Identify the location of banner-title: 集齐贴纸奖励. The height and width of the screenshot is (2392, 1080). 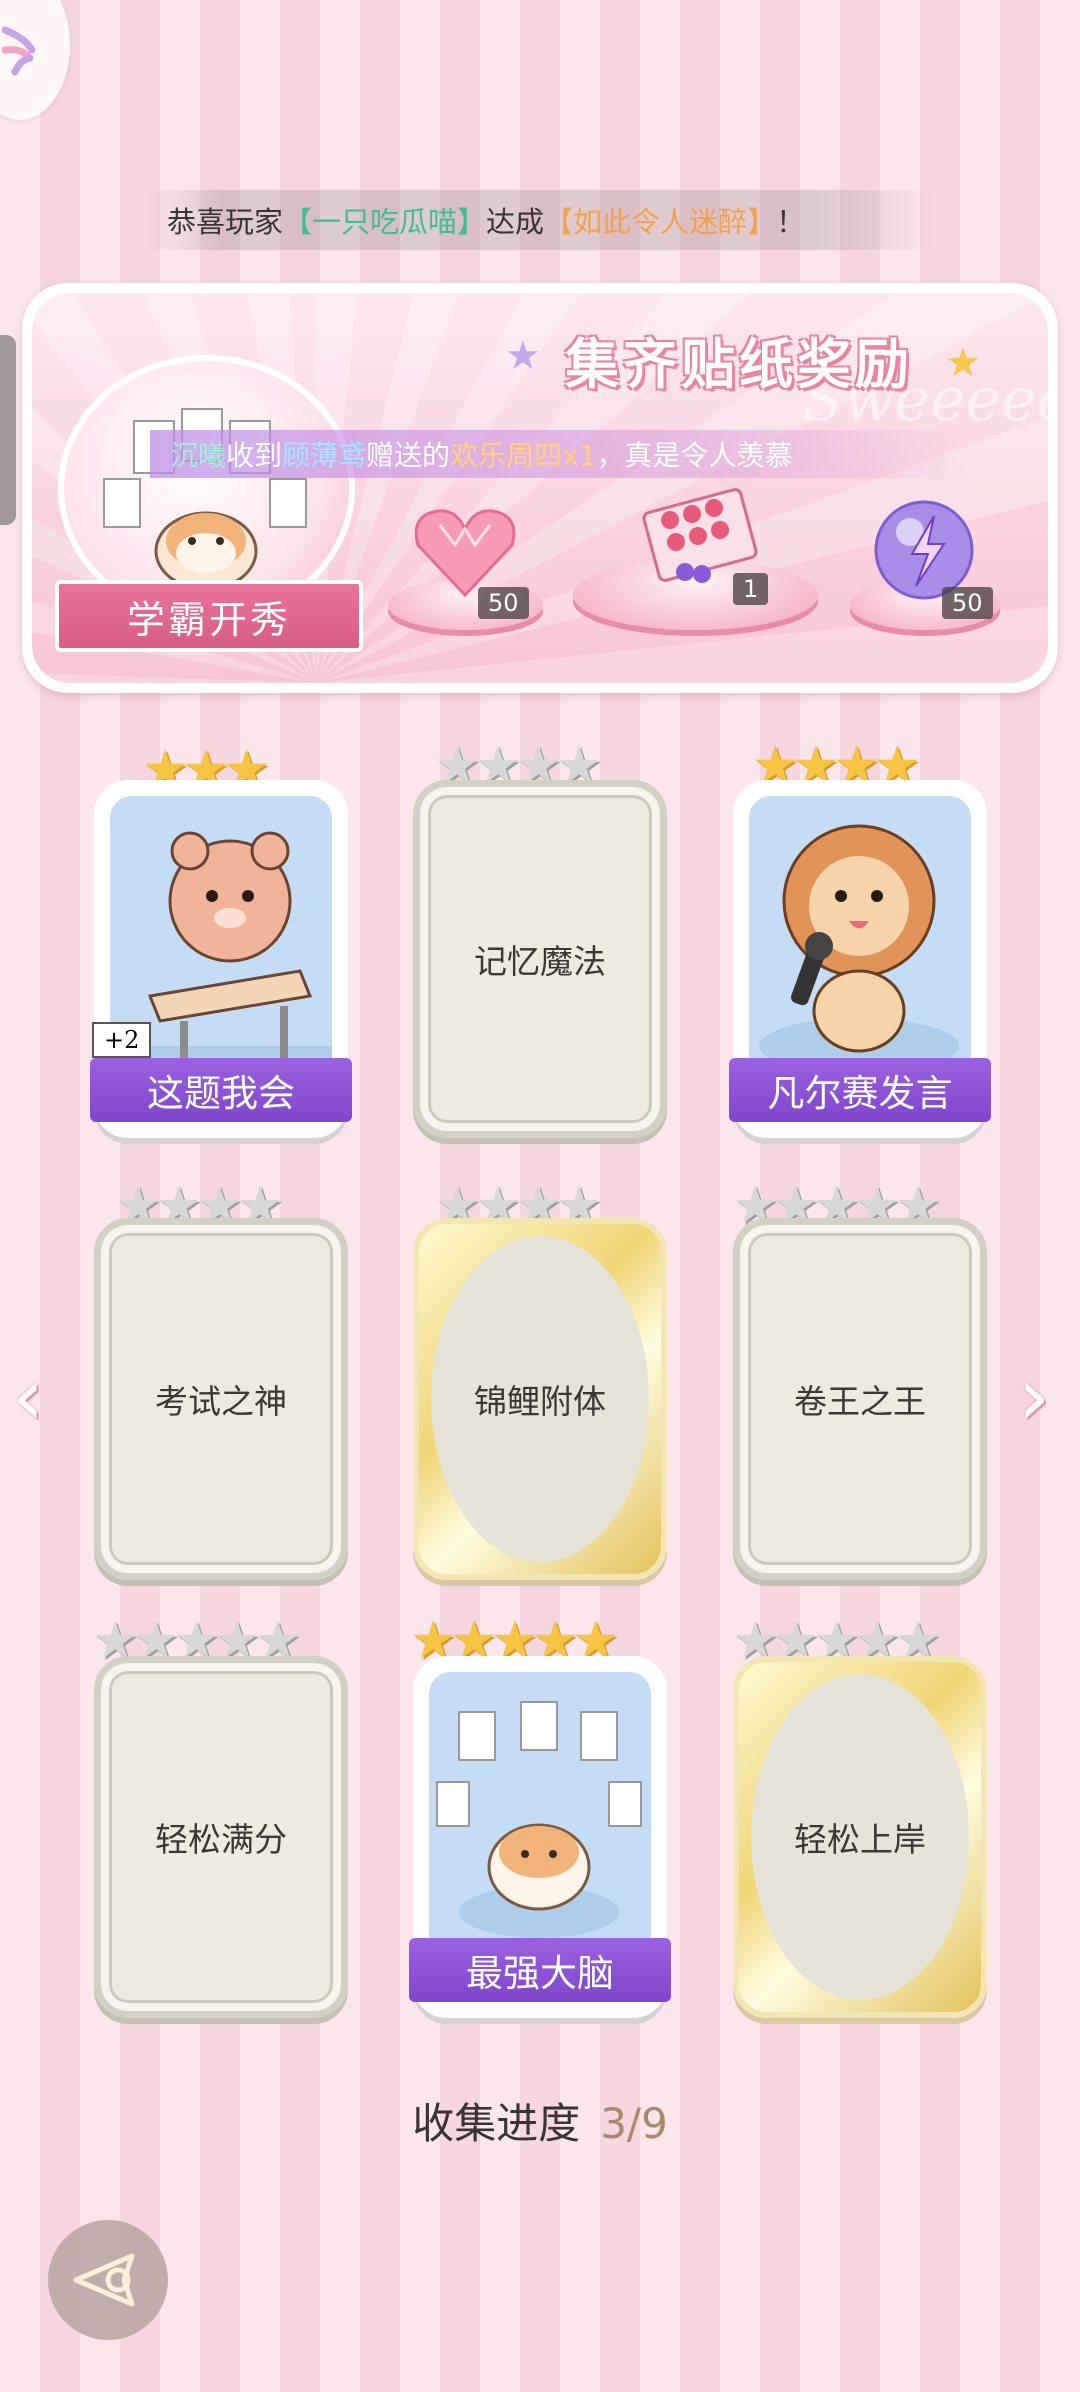
(739, 364).